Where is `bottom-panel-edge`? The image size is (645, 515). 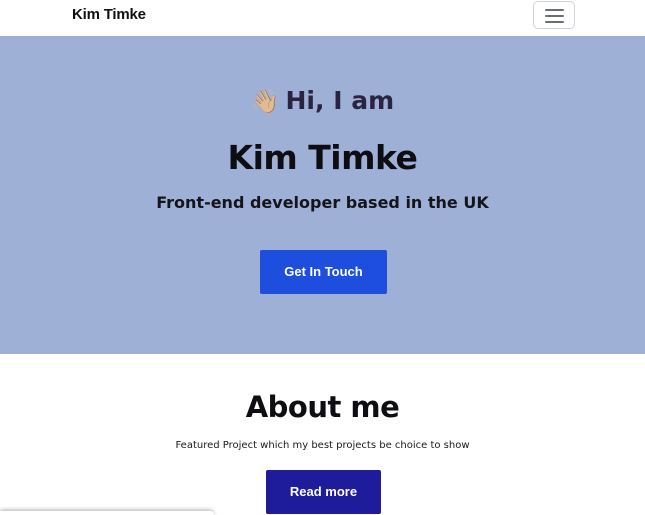
bottom-panel-edge is located at coordinates (107, 513).